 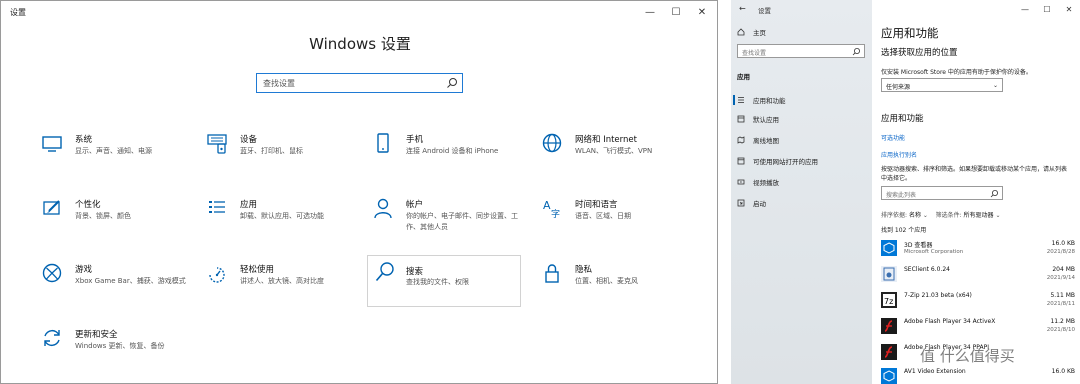 I want to click on tile-devices: 设备 蓝牙、打印机、鼠标, so click(x=278, y=154).